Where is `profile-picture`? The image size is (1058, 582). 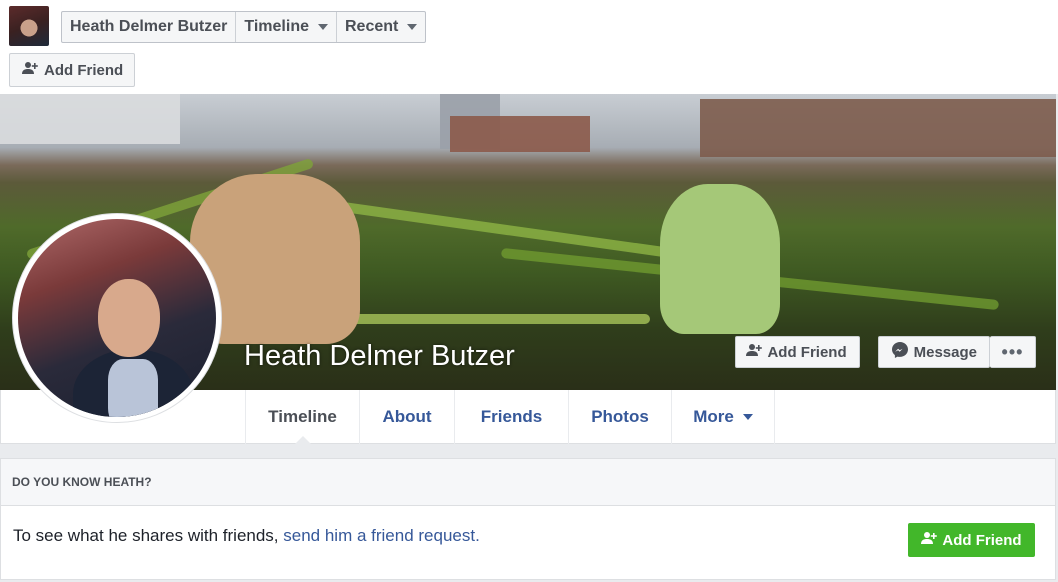
profile-picture is located at coordinates (117, 318).